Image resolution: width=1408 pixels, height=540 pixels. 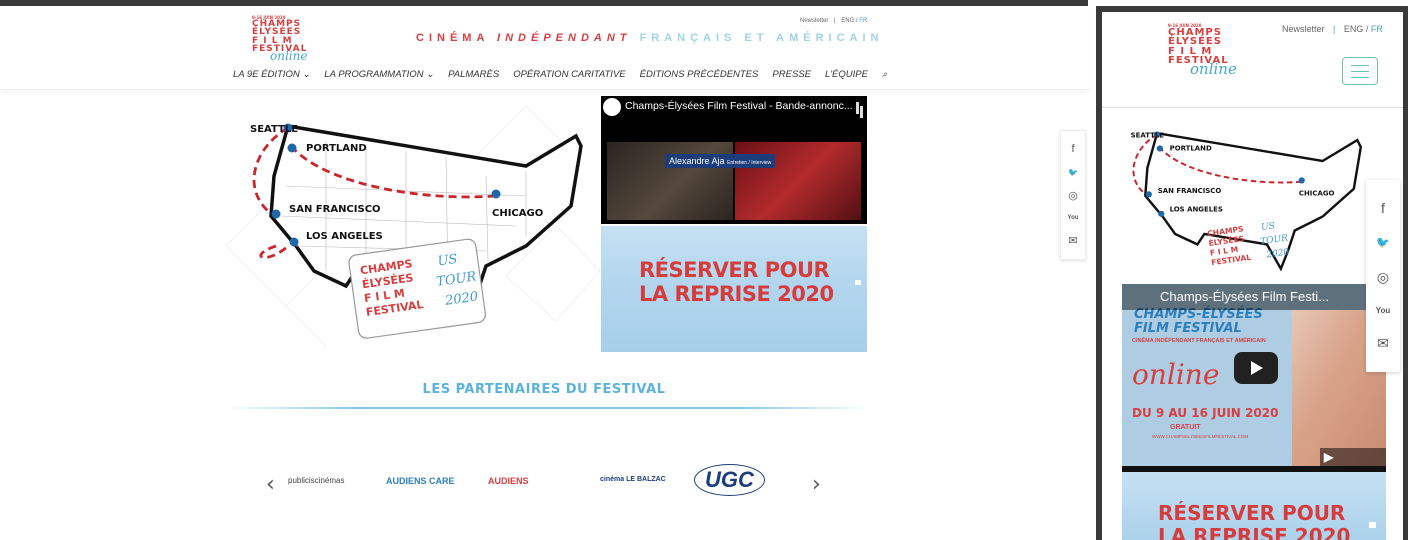 I want to click on site-tagline: CINÉMA INDÉPENDANT FRANÇAIS ET AMÉRICAIN, so click(x=650, y=38).